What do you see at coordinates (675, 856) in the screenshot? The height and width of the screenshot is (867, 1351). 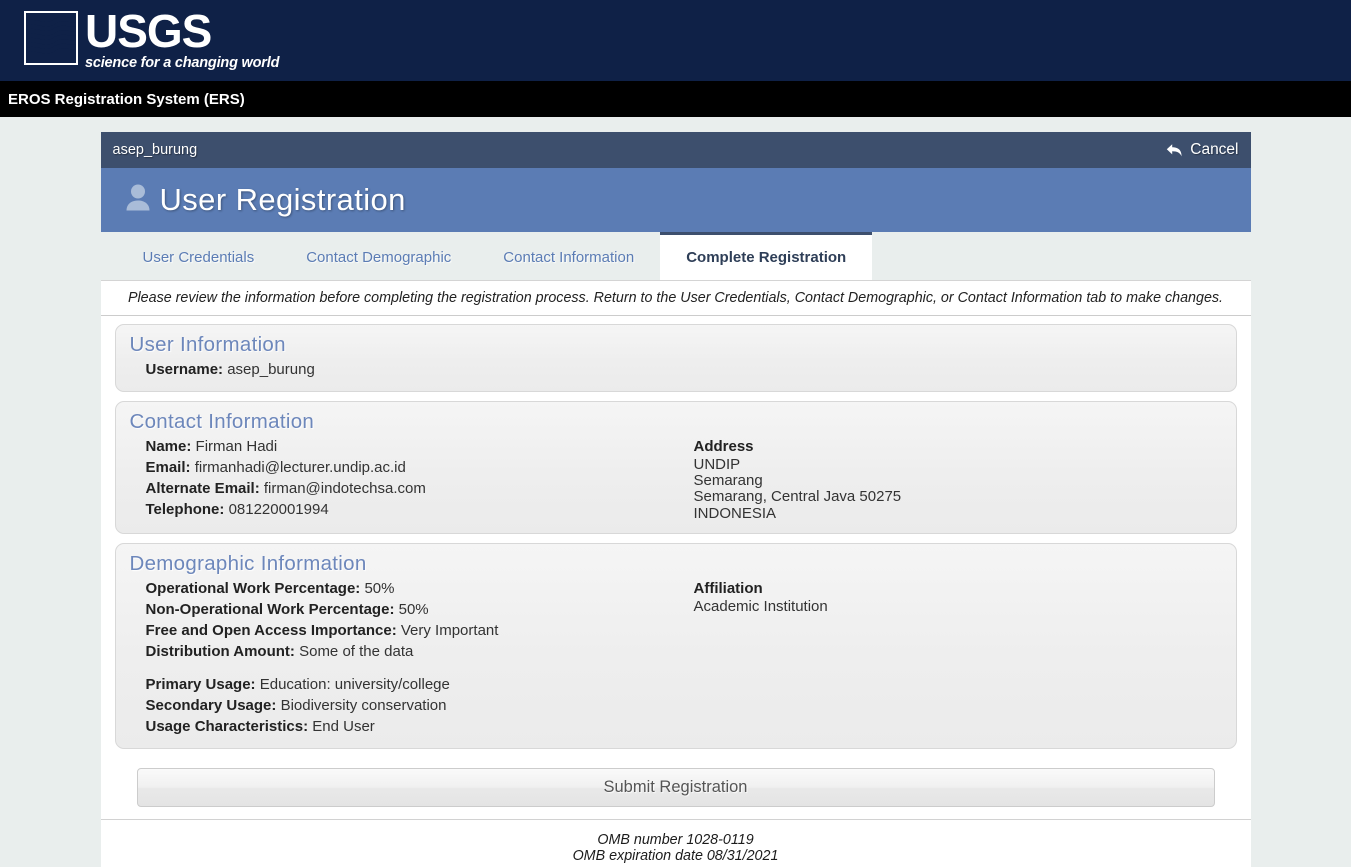 I see `omb-expiration-date: OMB expiration date 08/31/2021` at bounding box center [675, 856].